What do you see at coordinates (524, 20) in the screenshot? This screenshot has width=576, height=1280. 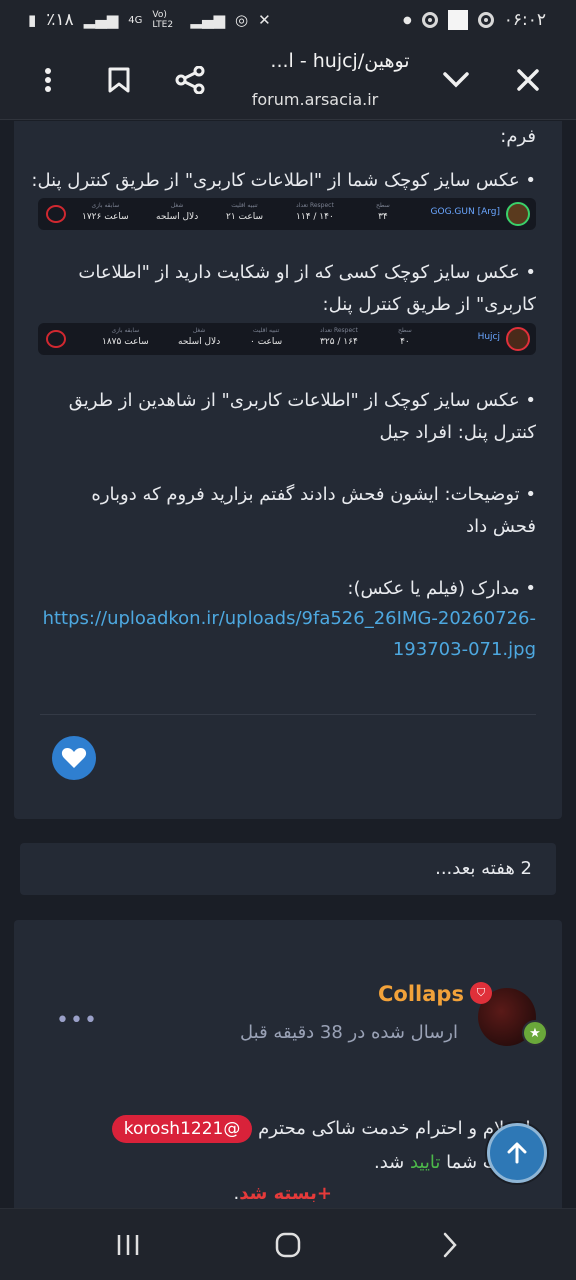 I see `clock: ۰۶:۰۲` at bounding box center [524, 20].